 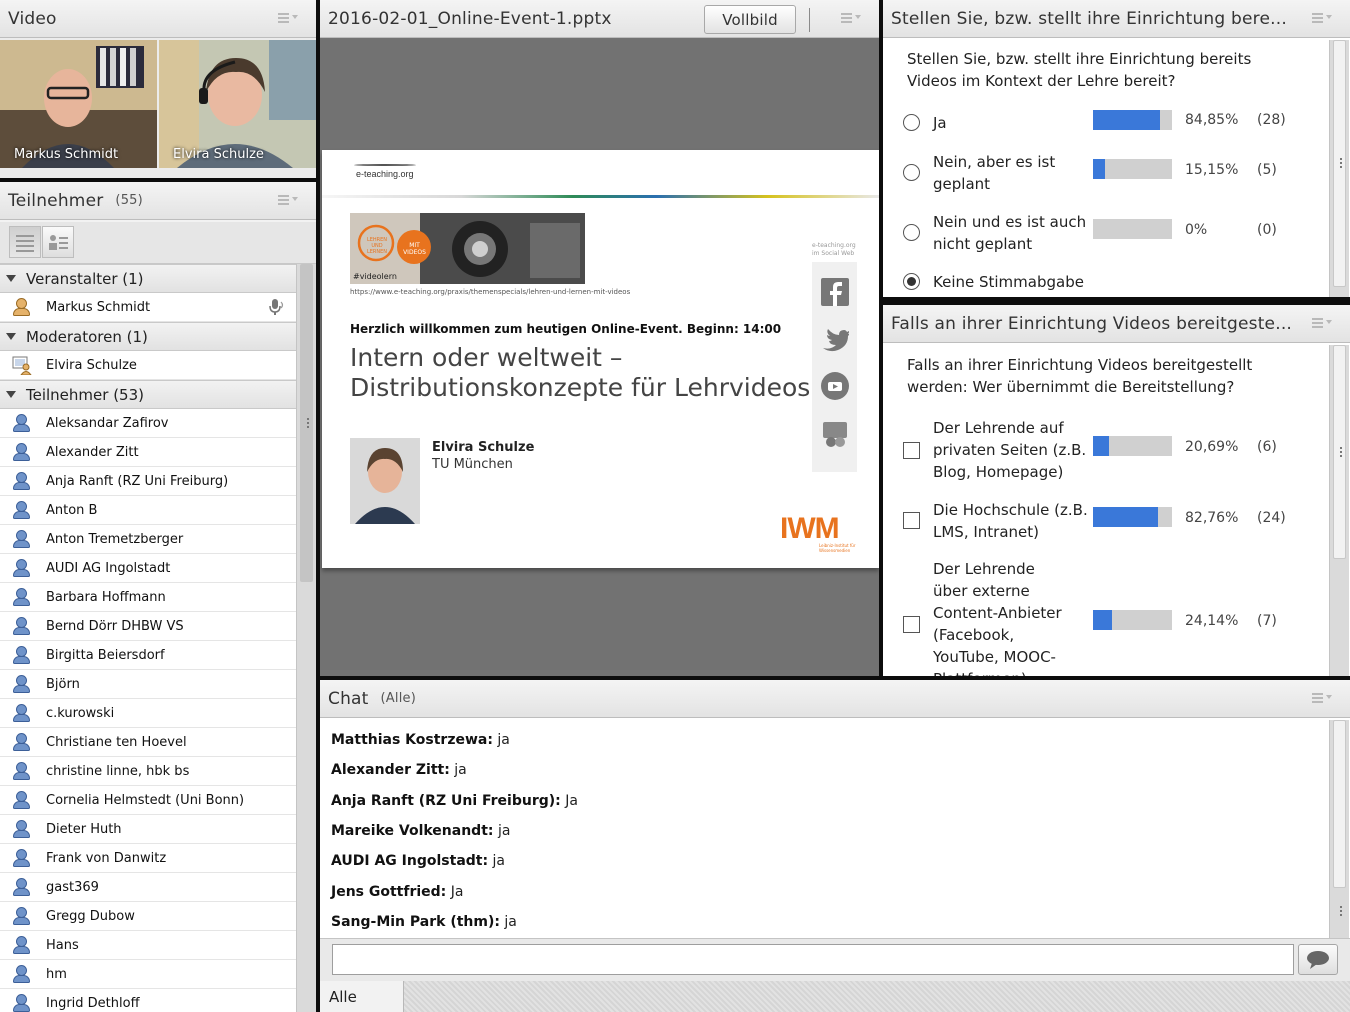 I want to click on chat-text: Ja, so click(x=569, y=800).